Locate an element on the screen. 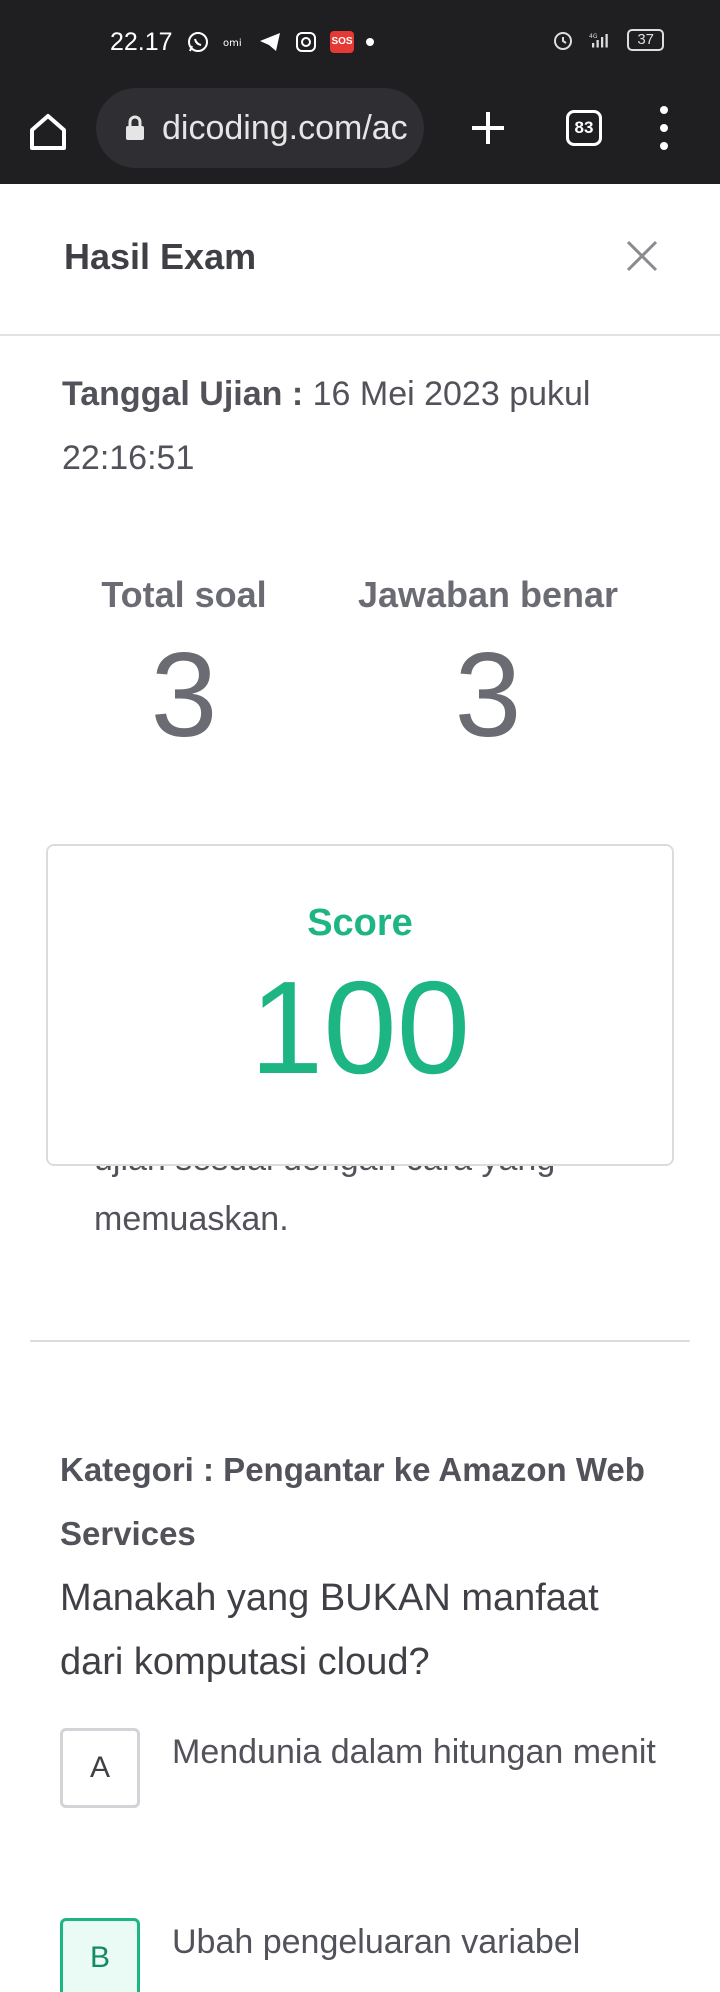  more-menu-icon is located at coordinates (664, 128).